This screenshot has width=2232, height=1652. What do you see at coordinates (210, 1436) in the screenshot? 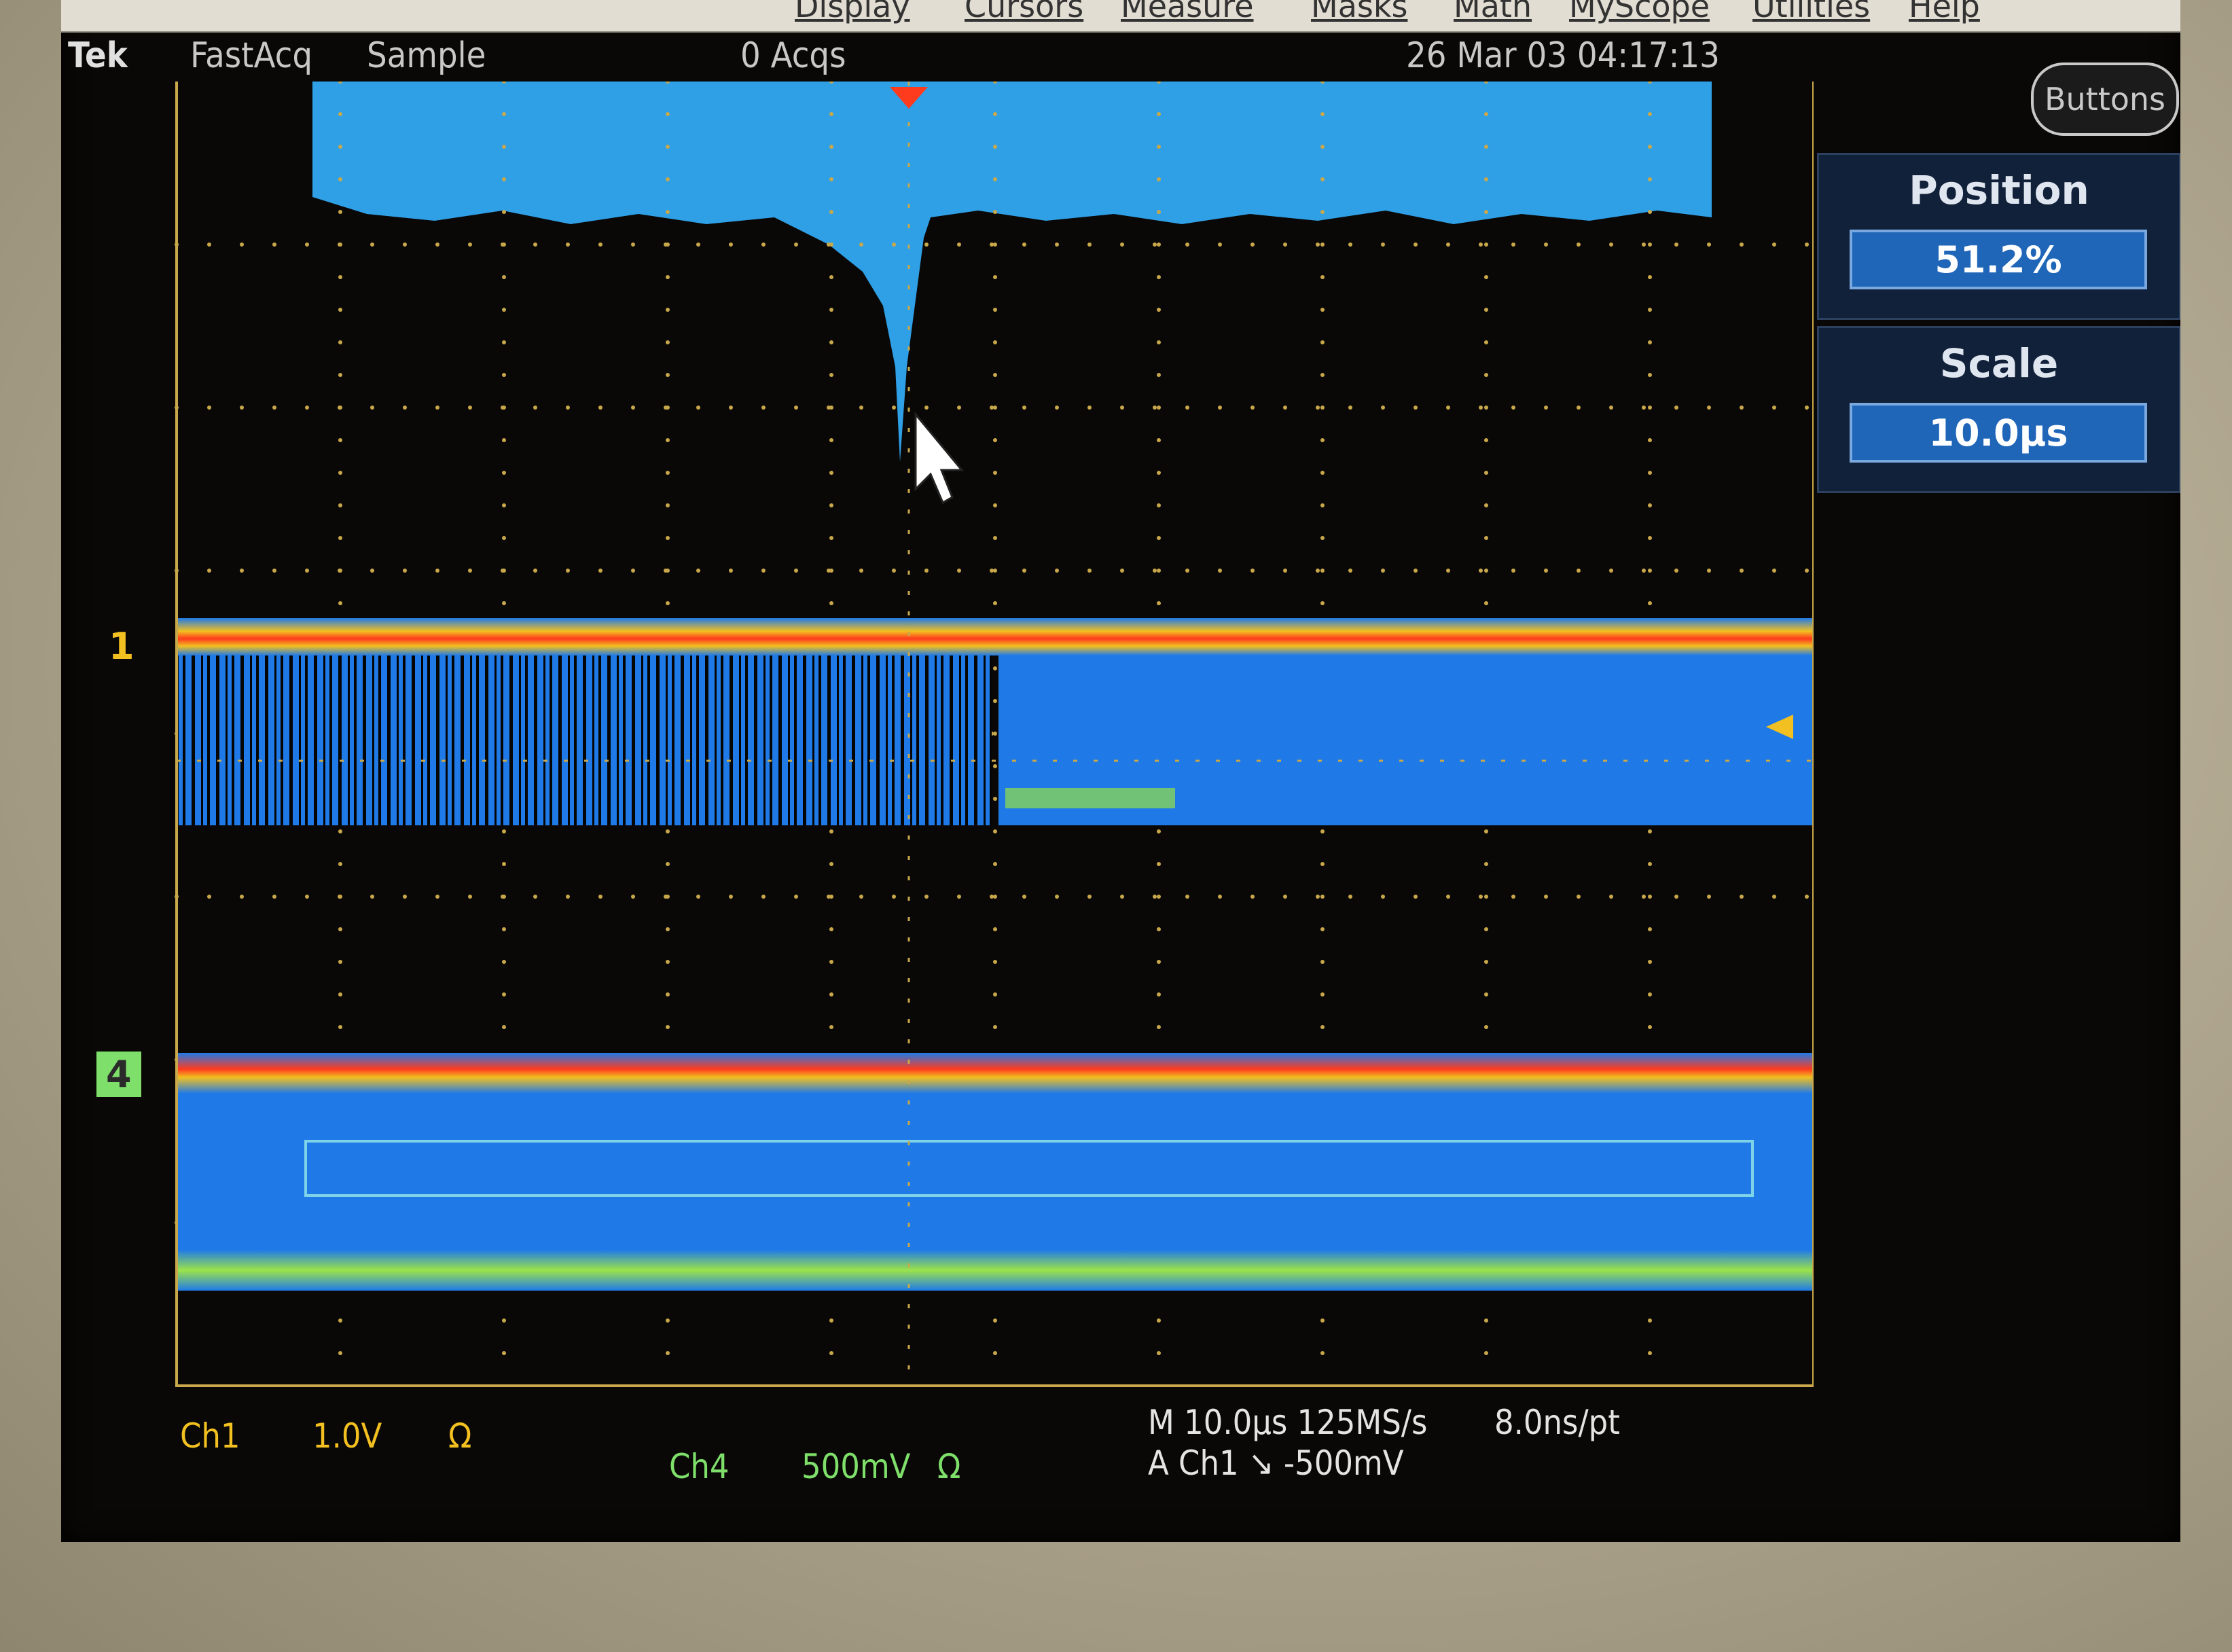
I see `ch1-label: Ch1` at bounding box center [210, 1436].